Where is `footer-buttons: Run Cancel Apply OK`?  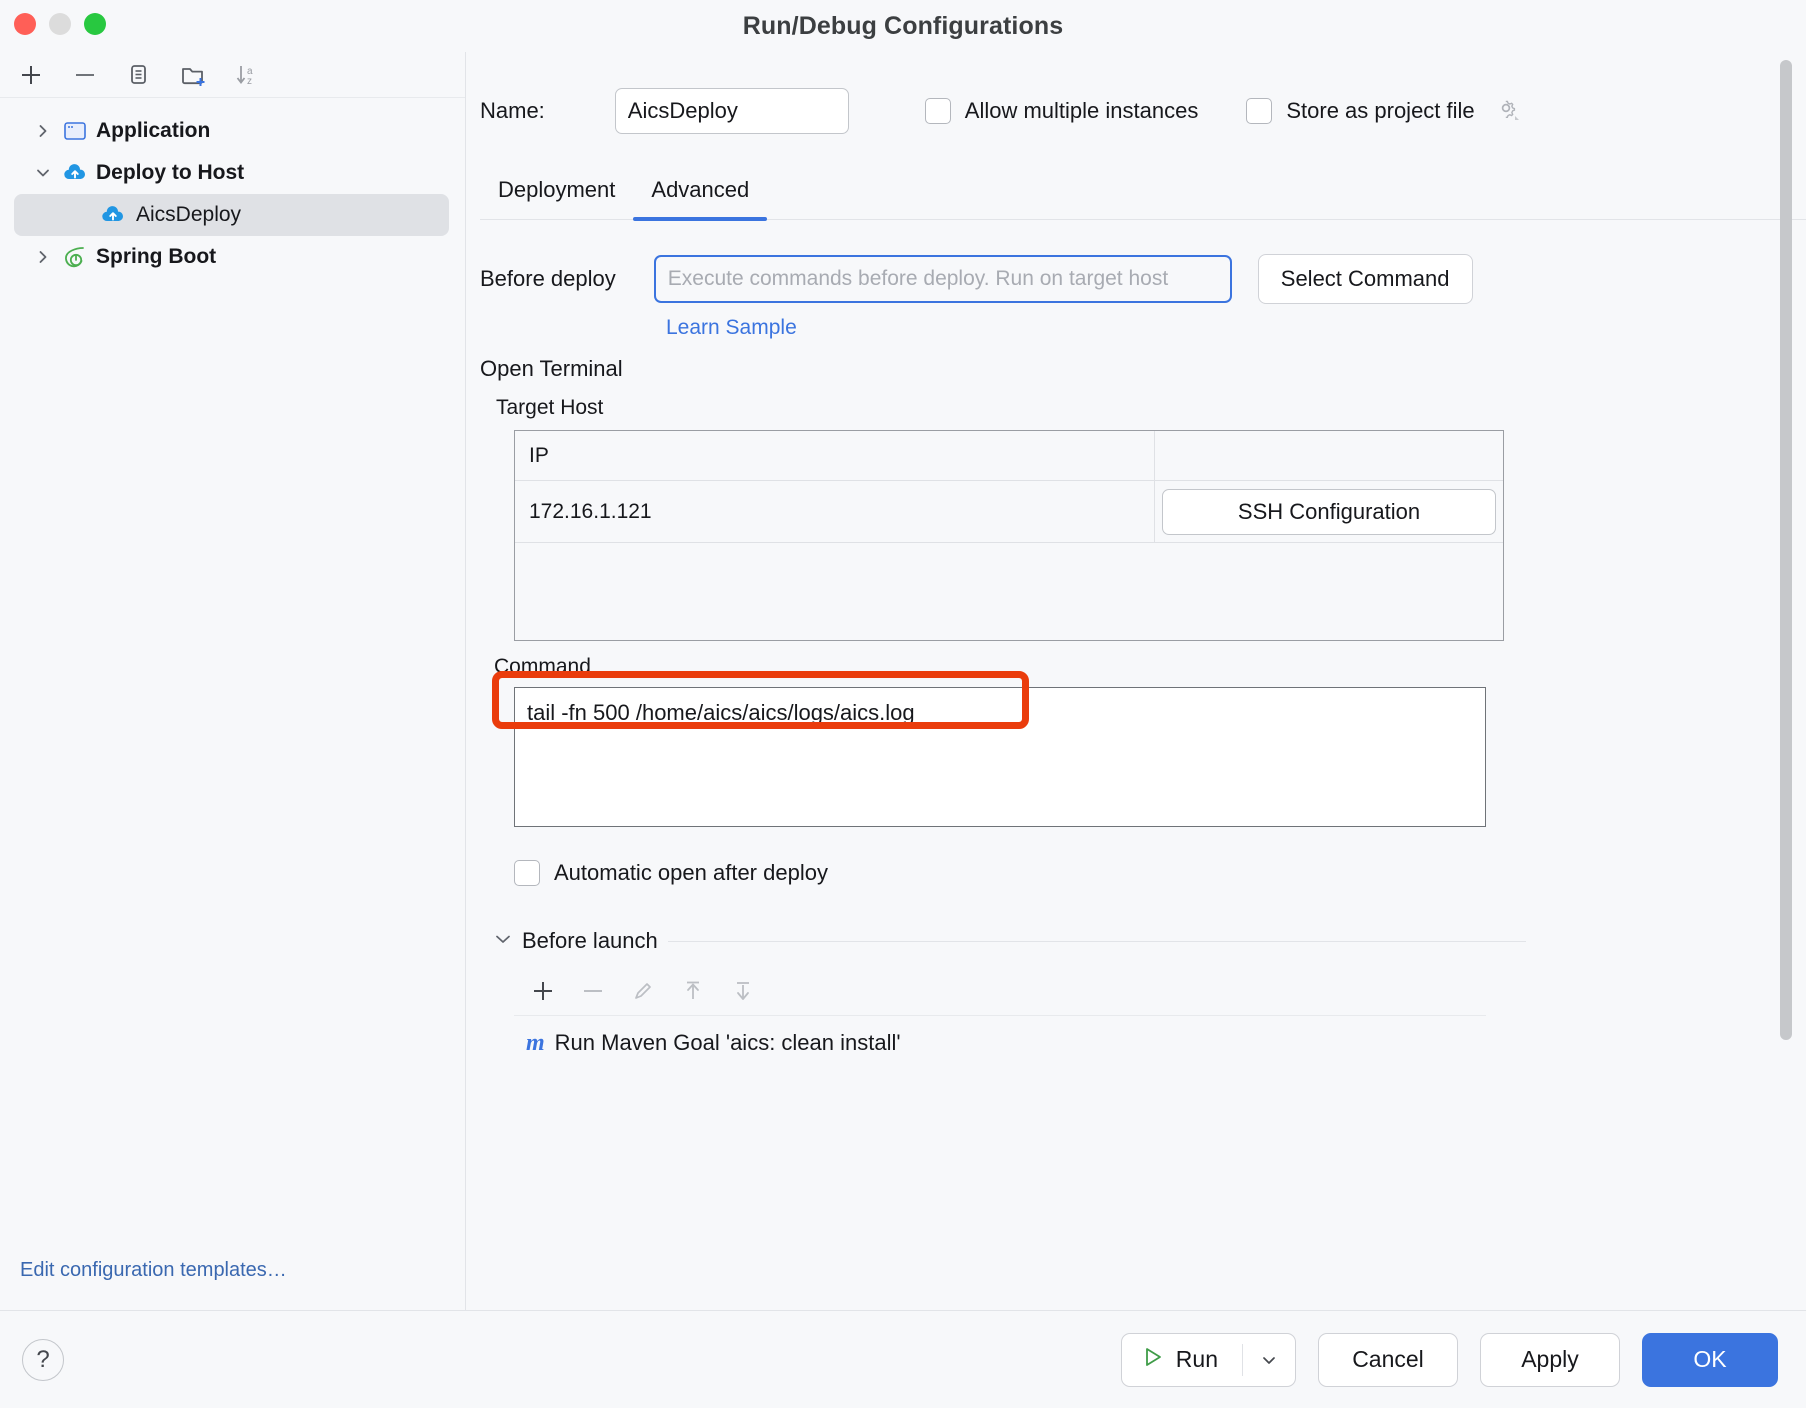 footer-buttons: Run Cancel Apply OK is located at coordinates (1449, 1359).